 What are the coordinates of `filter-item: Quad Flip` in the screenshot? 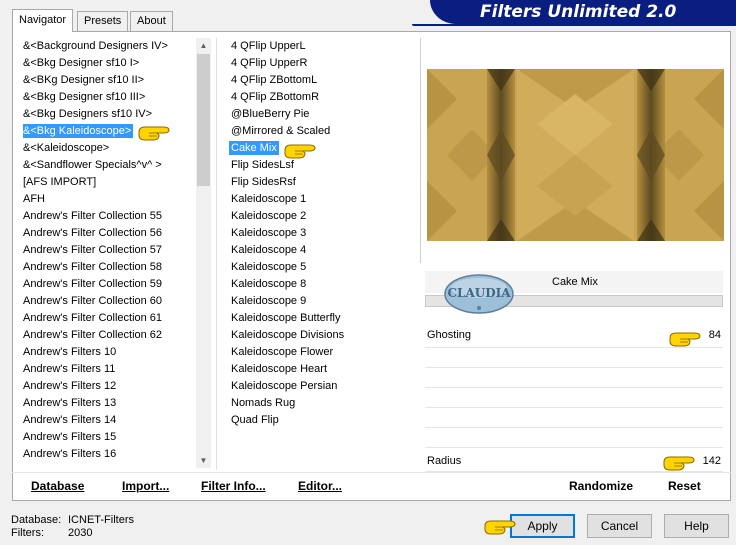 It's located at (255, 420).